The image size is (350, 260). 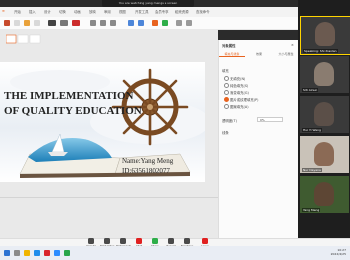 What do you see at coordinates (73, 111) in the screenshot?
I see `slide-title-line-2: OF QUALITY EDUCATION` at bounding box center [73, 111].